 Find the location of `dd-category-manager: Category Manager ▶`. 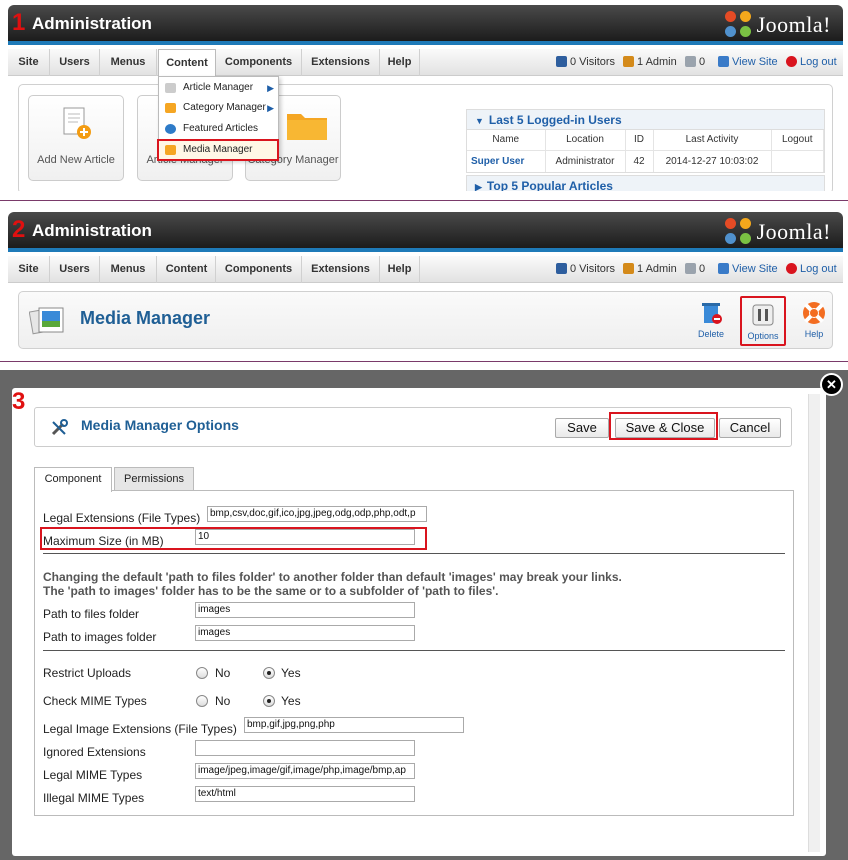

dd-category-manager: Category Manager ▶ is located at coordinates (218, 108).